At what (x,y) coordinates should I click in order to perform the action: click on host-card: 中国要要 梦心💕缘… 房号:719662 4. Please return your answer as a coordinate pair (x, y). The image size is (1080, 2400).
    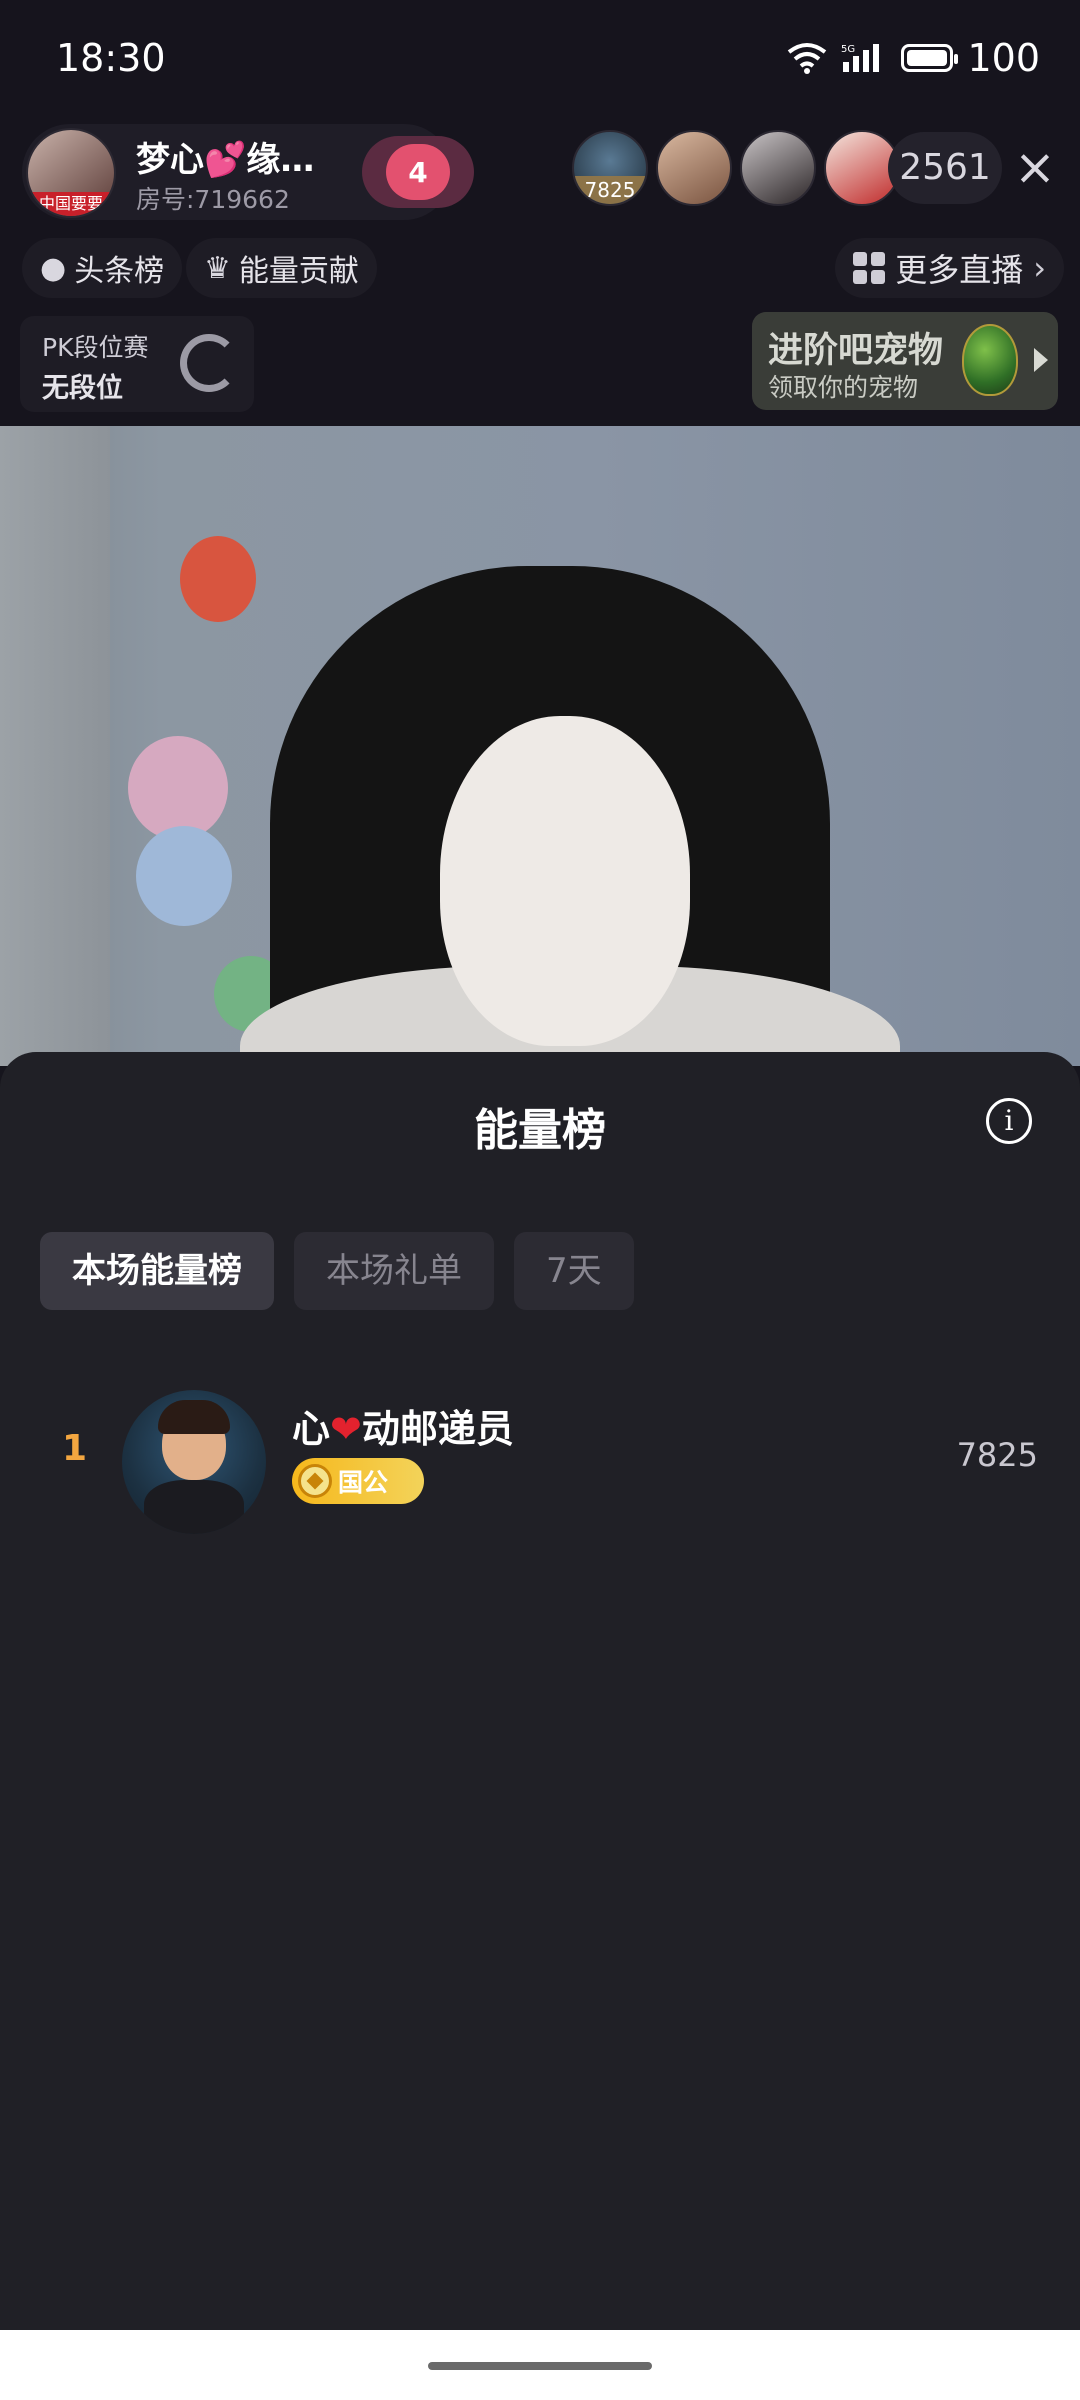
    Looking at the image, I should click on (248, 172).